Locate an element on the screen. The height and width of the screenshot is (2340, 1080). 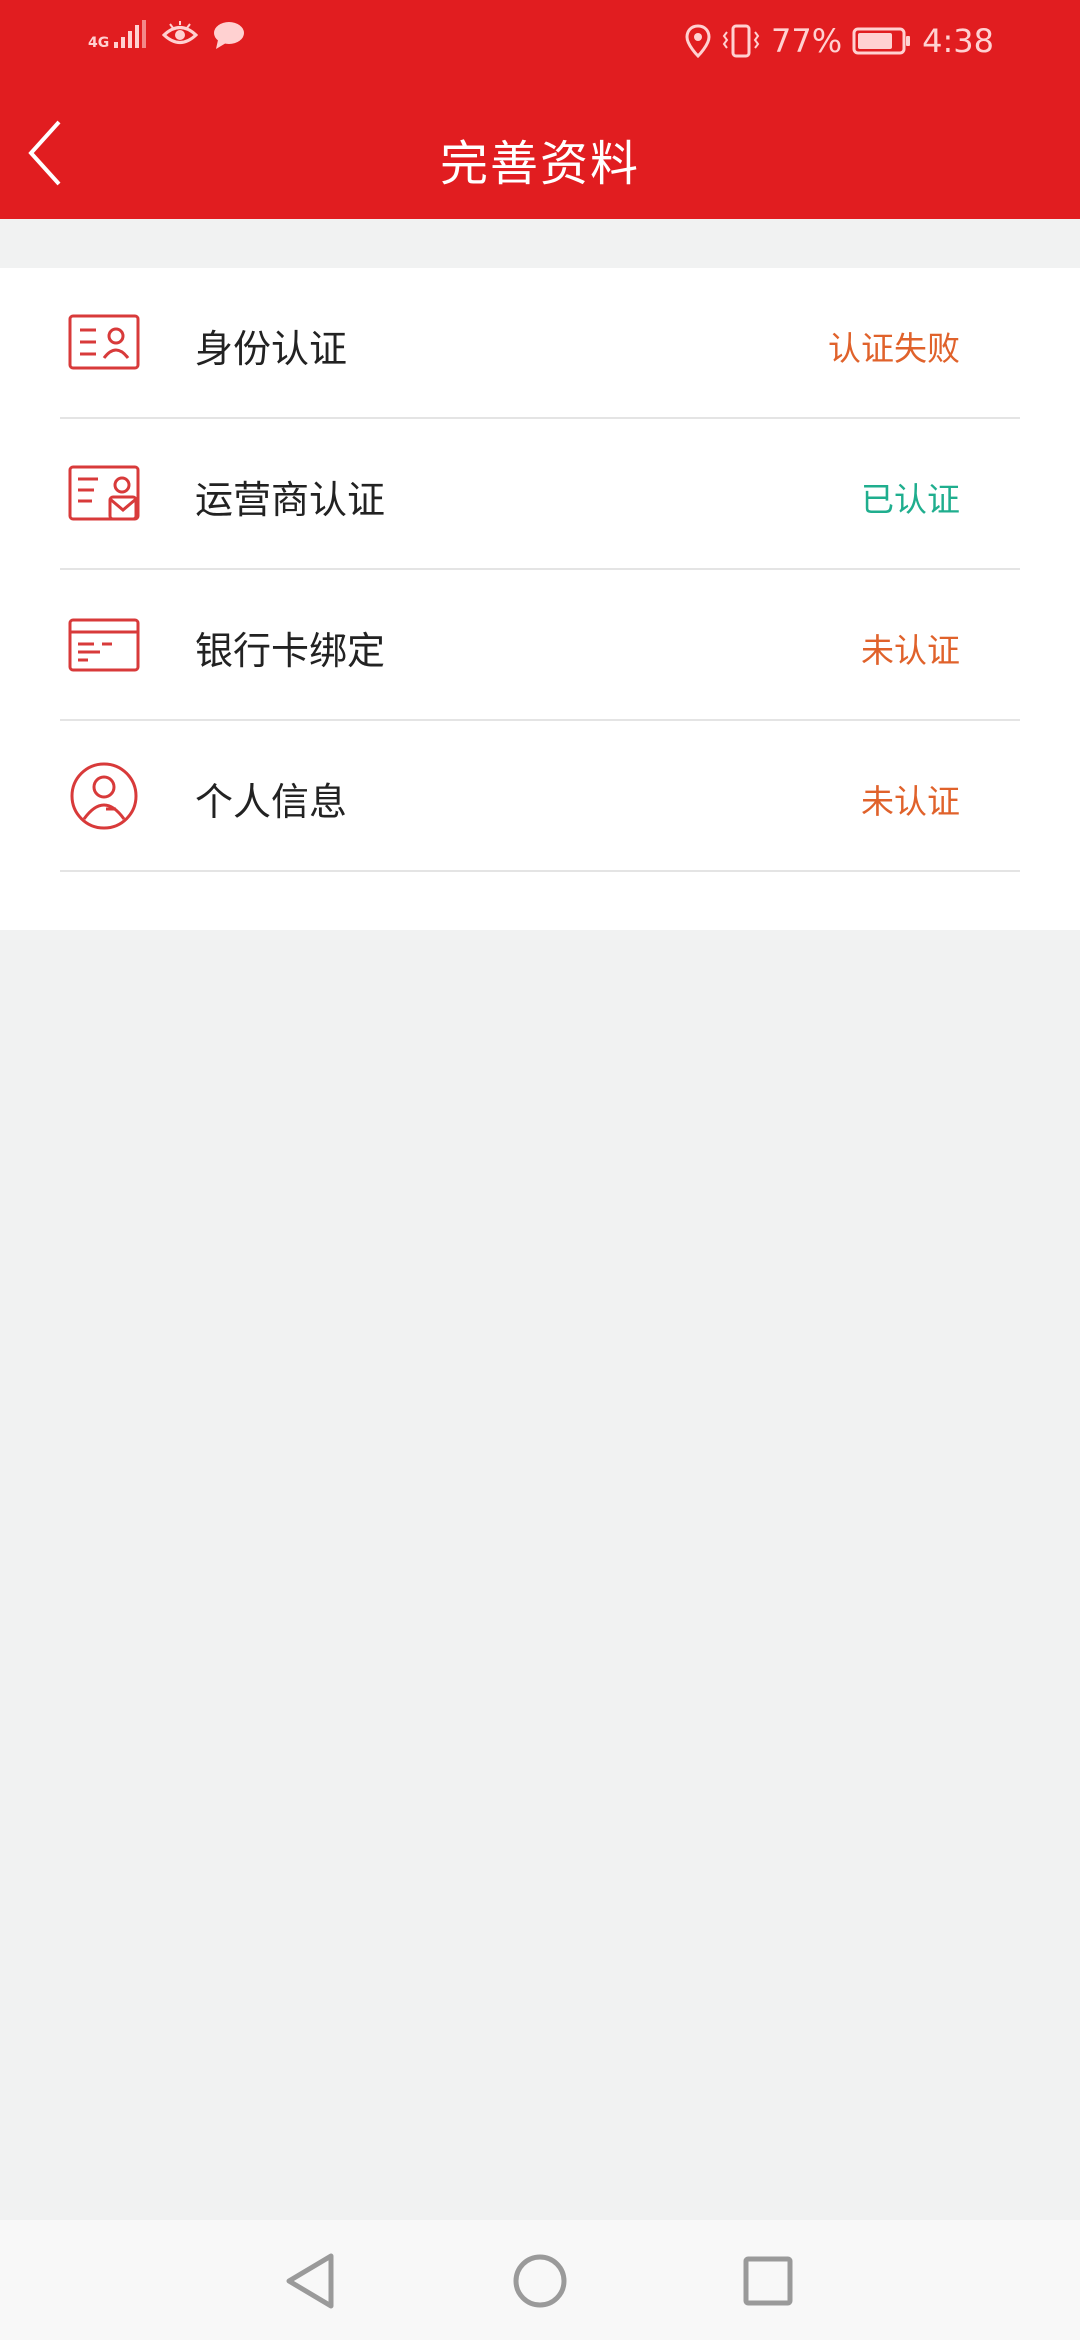
network-label: 4G is located at coordinates (99, 43).